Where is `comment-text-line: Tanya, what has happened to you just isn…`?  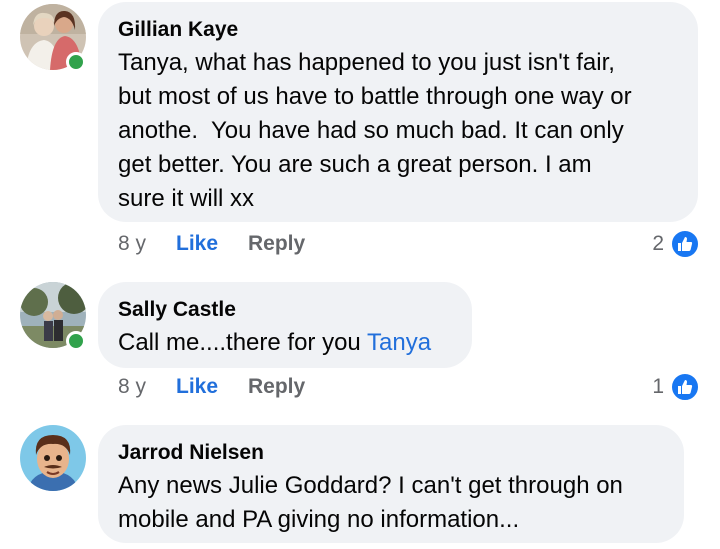 comment-text-line: Tanya, what has happened to you just isn… is located at coordinates (366, 62).